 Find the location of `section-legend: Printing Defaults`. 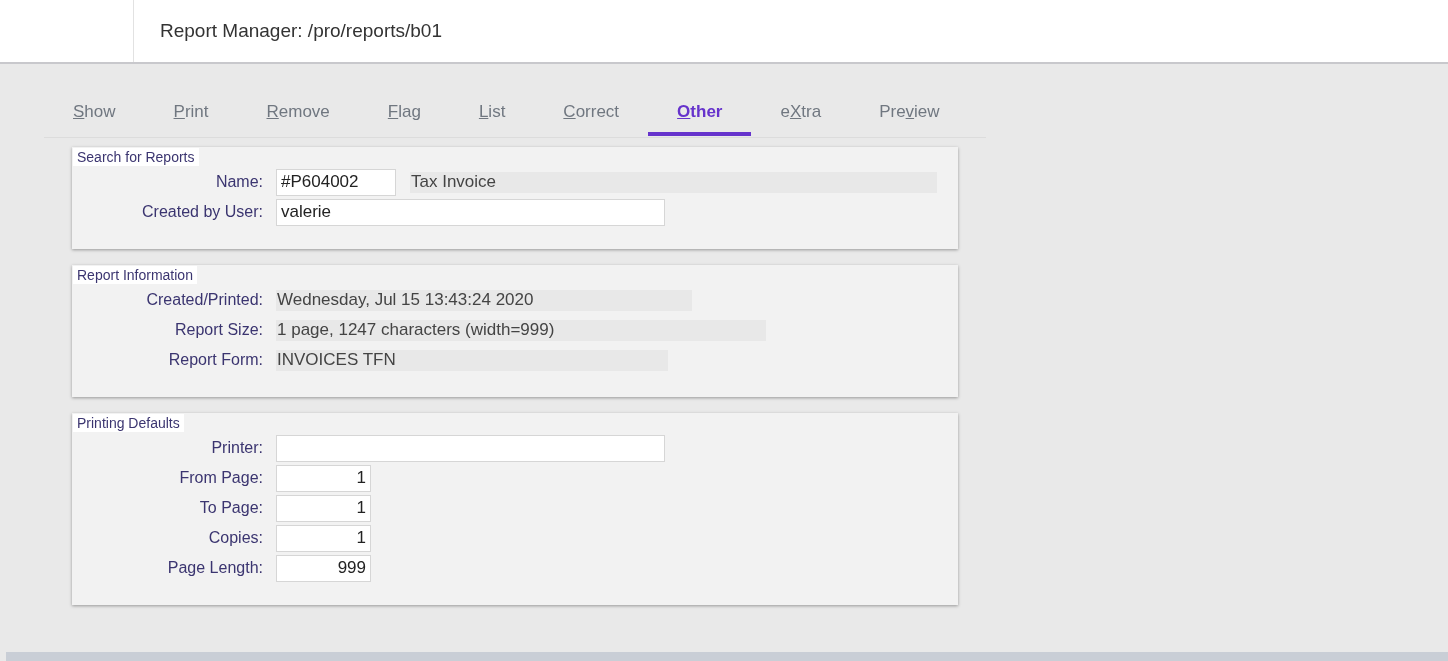

section-legend: Printing Defaults is located at coordinates (128, 423).